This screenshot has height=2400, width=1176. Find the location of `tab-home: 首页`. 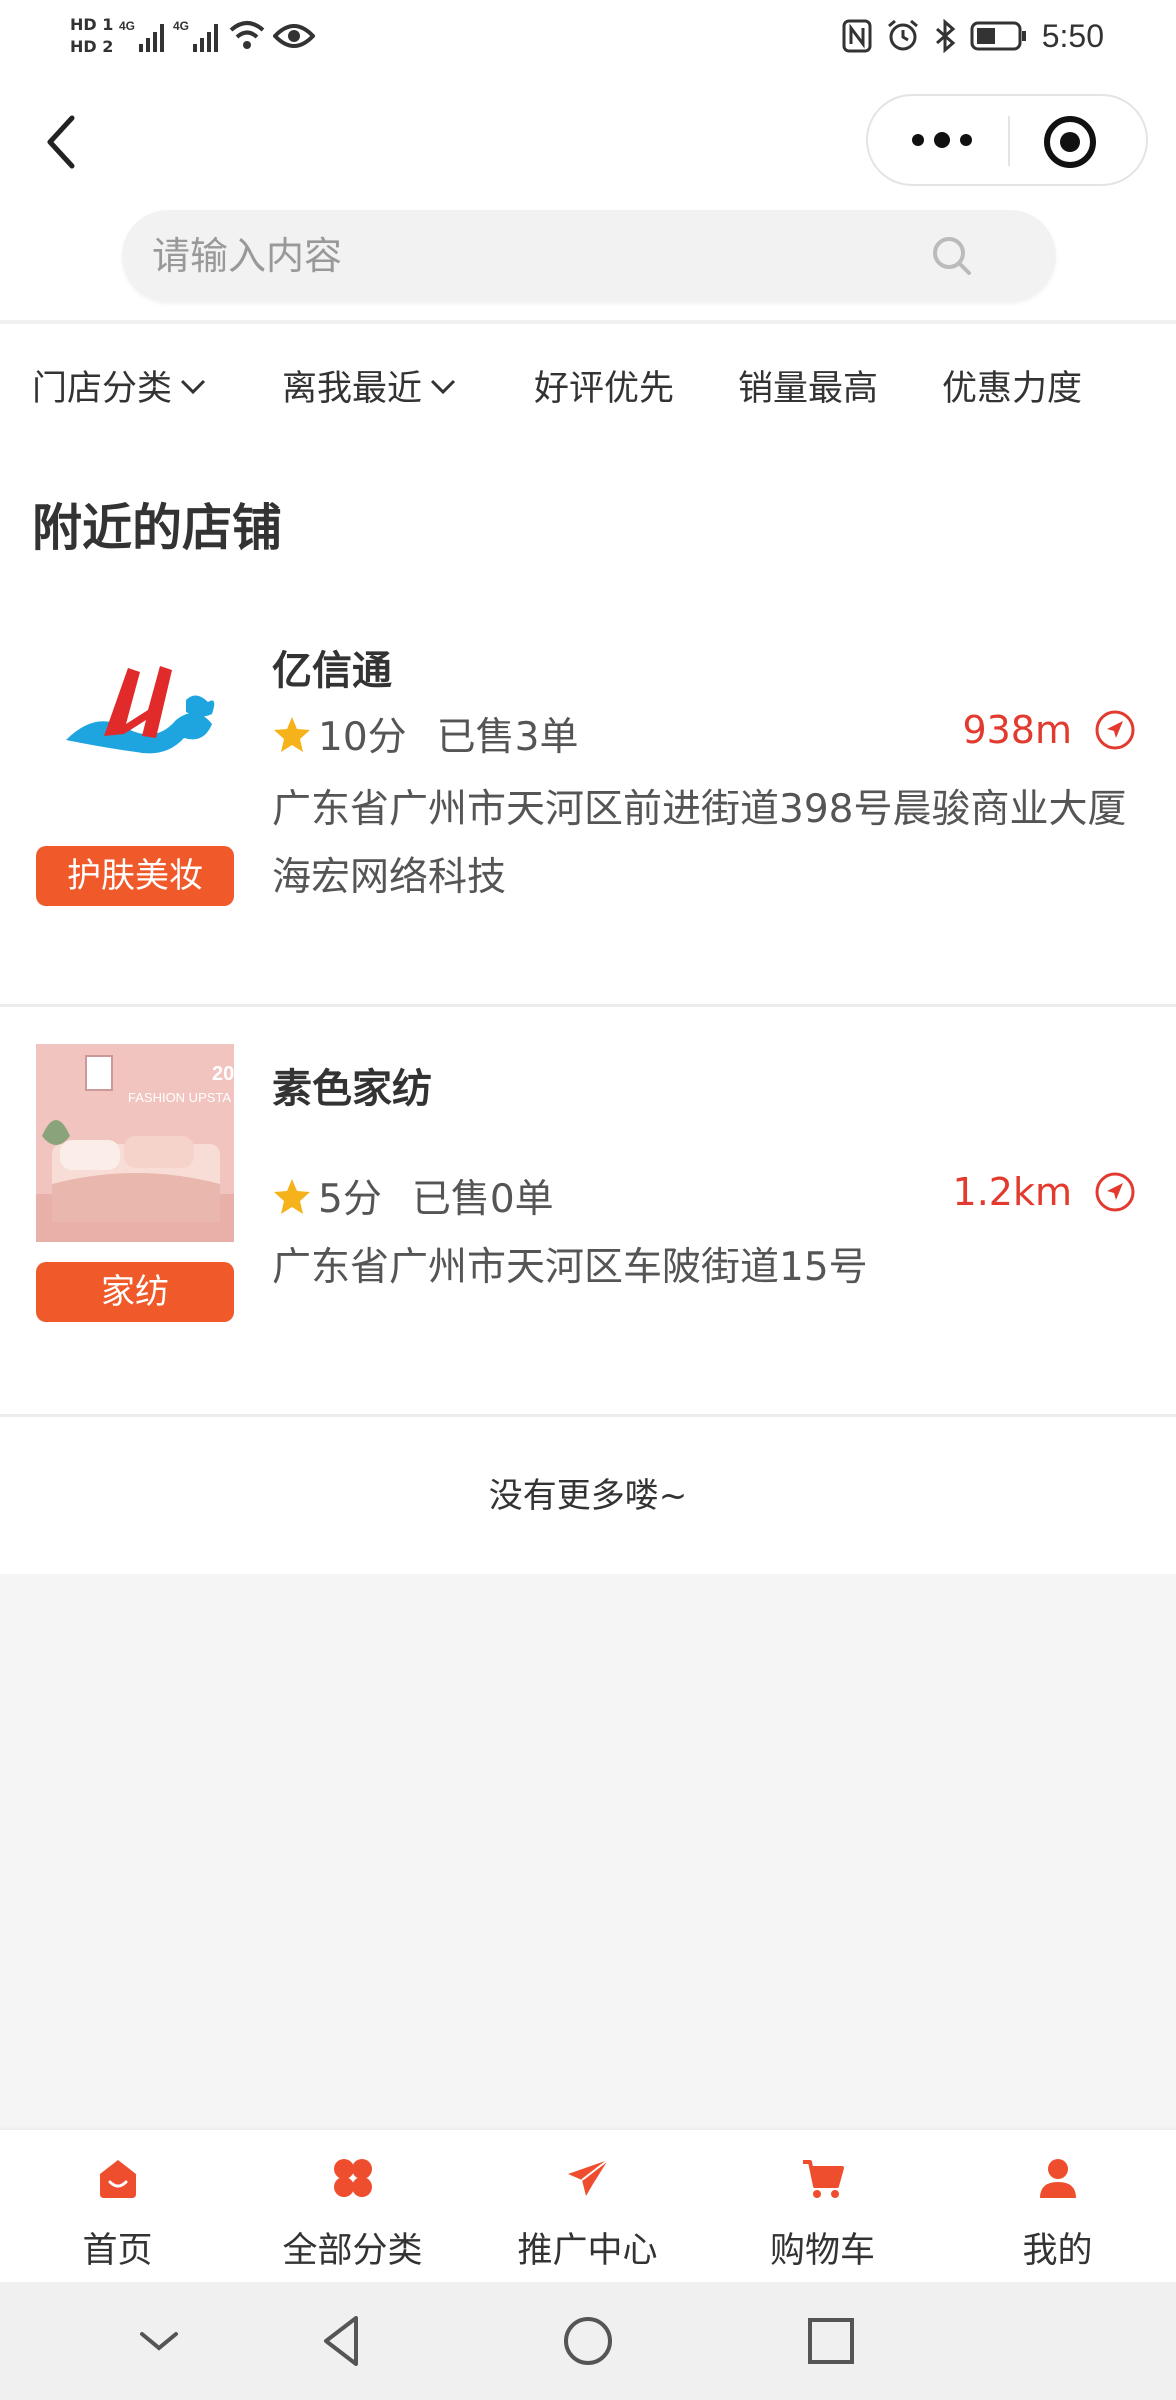

tab-home: 首页 is located at coordinates (117, 2206).